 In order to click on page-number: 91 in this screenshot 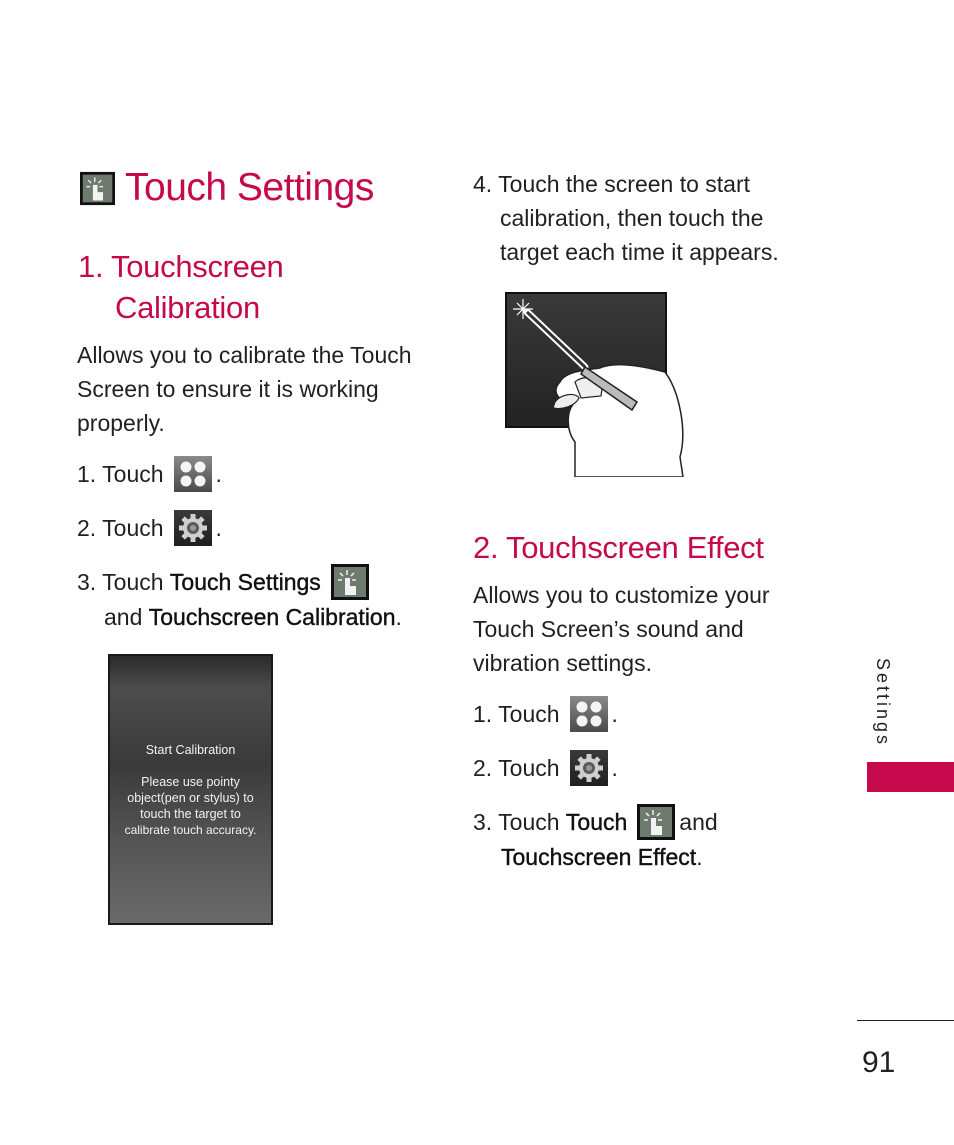, I will do `click(879, 1062)`.